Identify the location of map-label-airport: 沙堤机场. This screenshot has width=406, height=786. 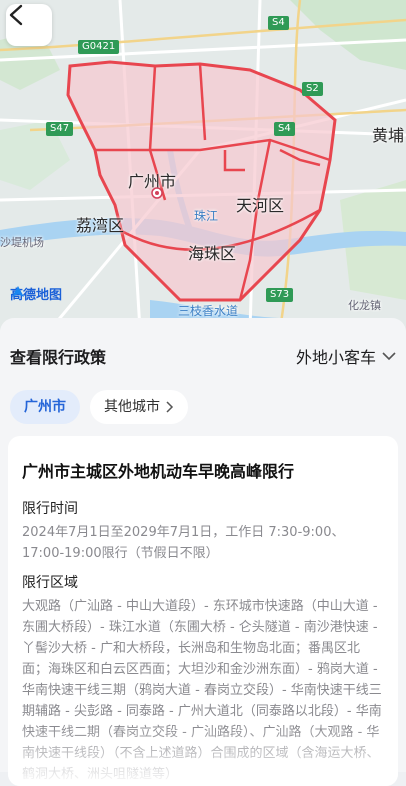
(22, 242).